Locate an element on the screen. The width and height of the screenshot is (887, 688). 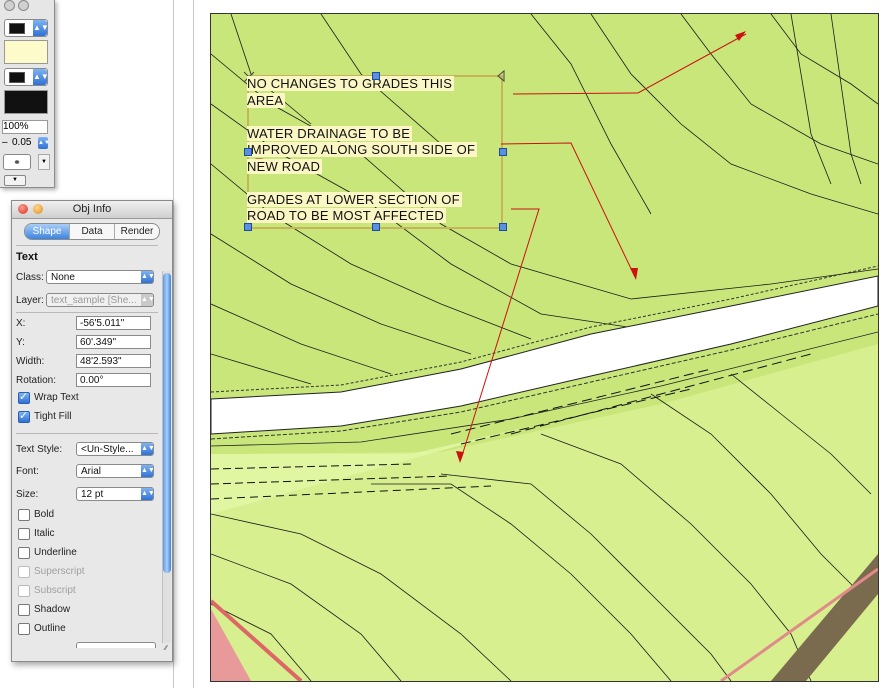
outline-label: Outline is located at coordinates (50, 628).